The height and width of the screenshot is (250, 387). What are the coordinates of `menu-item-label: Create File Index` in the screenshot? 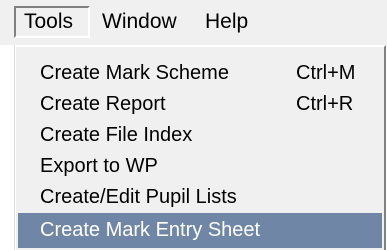 It's located at (116, 135).